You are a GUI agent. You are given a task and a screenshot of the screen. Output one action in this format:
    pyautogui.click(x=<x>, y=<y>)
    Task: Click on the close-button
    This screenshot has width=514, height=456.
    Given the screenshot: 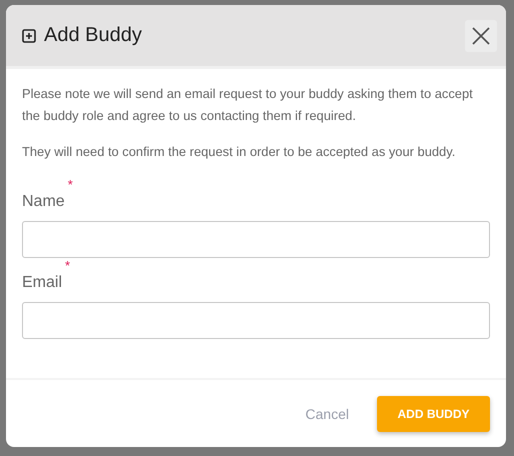 What is the action you would take?
    pyautogui.click(x=481, y=36)
    